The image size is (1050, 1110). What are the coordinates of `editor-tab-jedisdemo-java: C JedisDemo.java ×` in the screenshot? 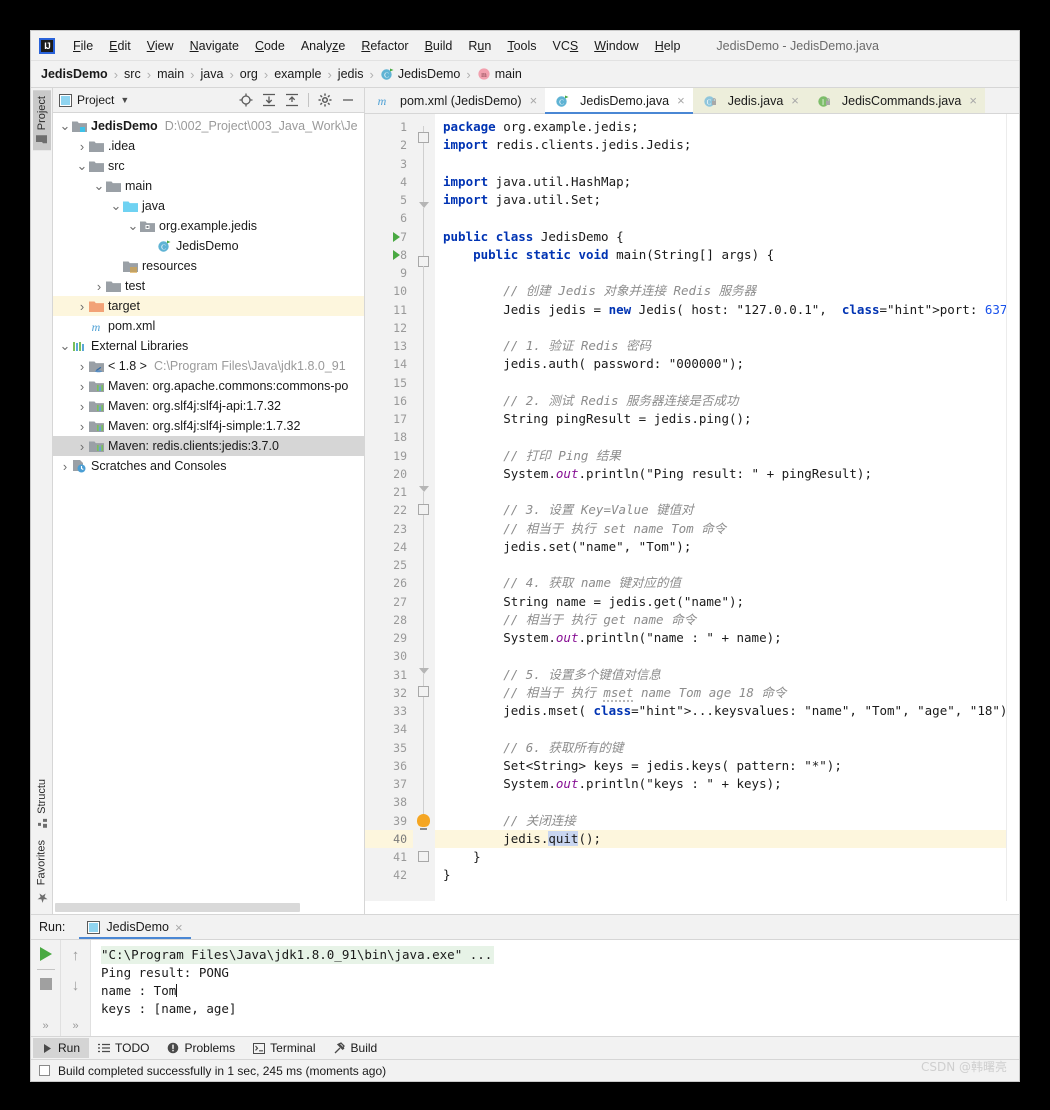 It's located at (619, 101).